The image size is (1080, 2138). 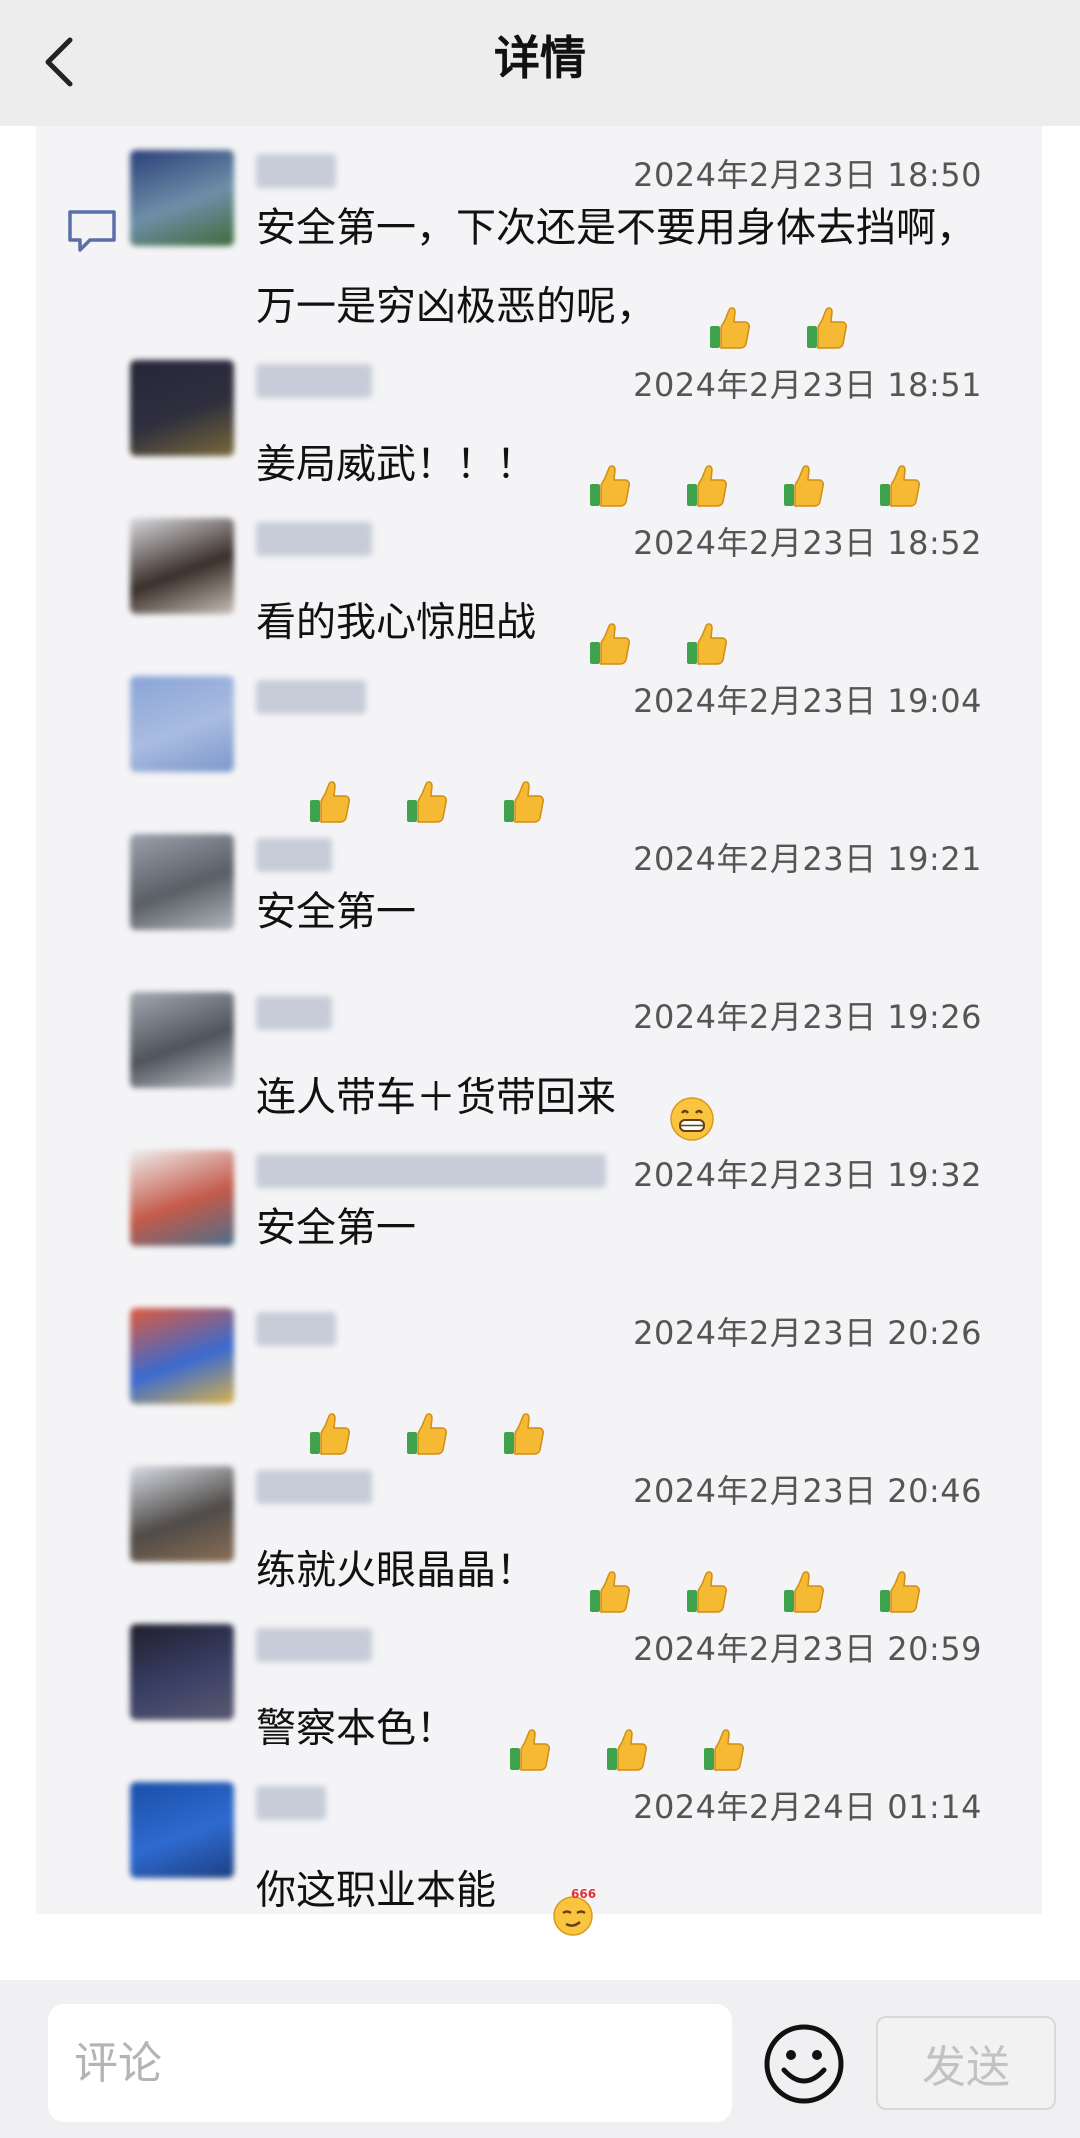 I want to click on top-bar: 详情, so click(x=540, y=63).